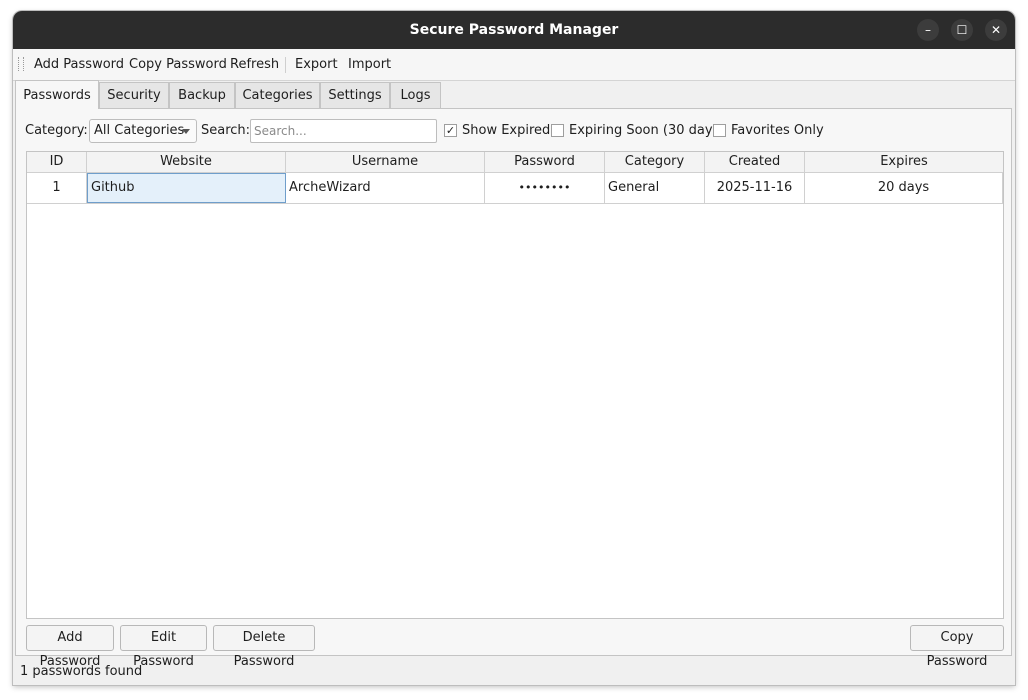  What do you see at coordinates (962, 30) in the screenshot?
I see `maximize-icon: ☐` at bounding box center [962, 30].